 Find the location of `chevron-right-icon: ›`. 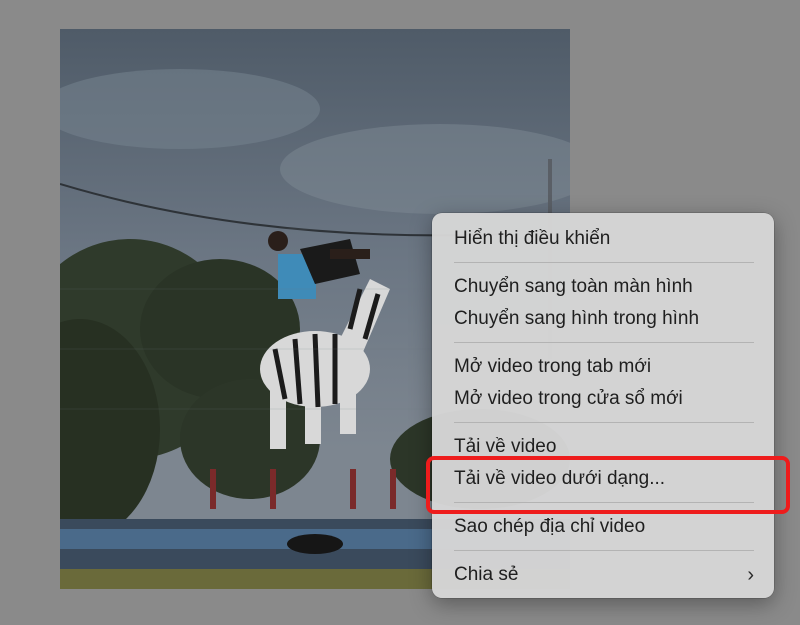

chevron-right-icon: › is located at coordinates (750, 575).